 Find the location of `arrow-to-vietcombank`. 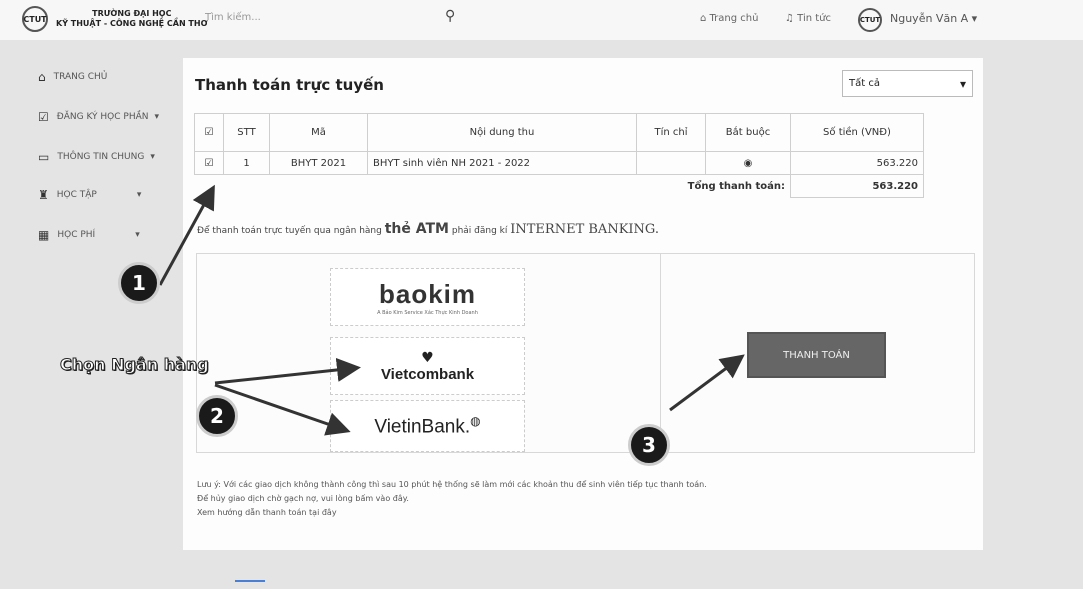

arrow-to-vietcombank is located at coordinates (287, 371).